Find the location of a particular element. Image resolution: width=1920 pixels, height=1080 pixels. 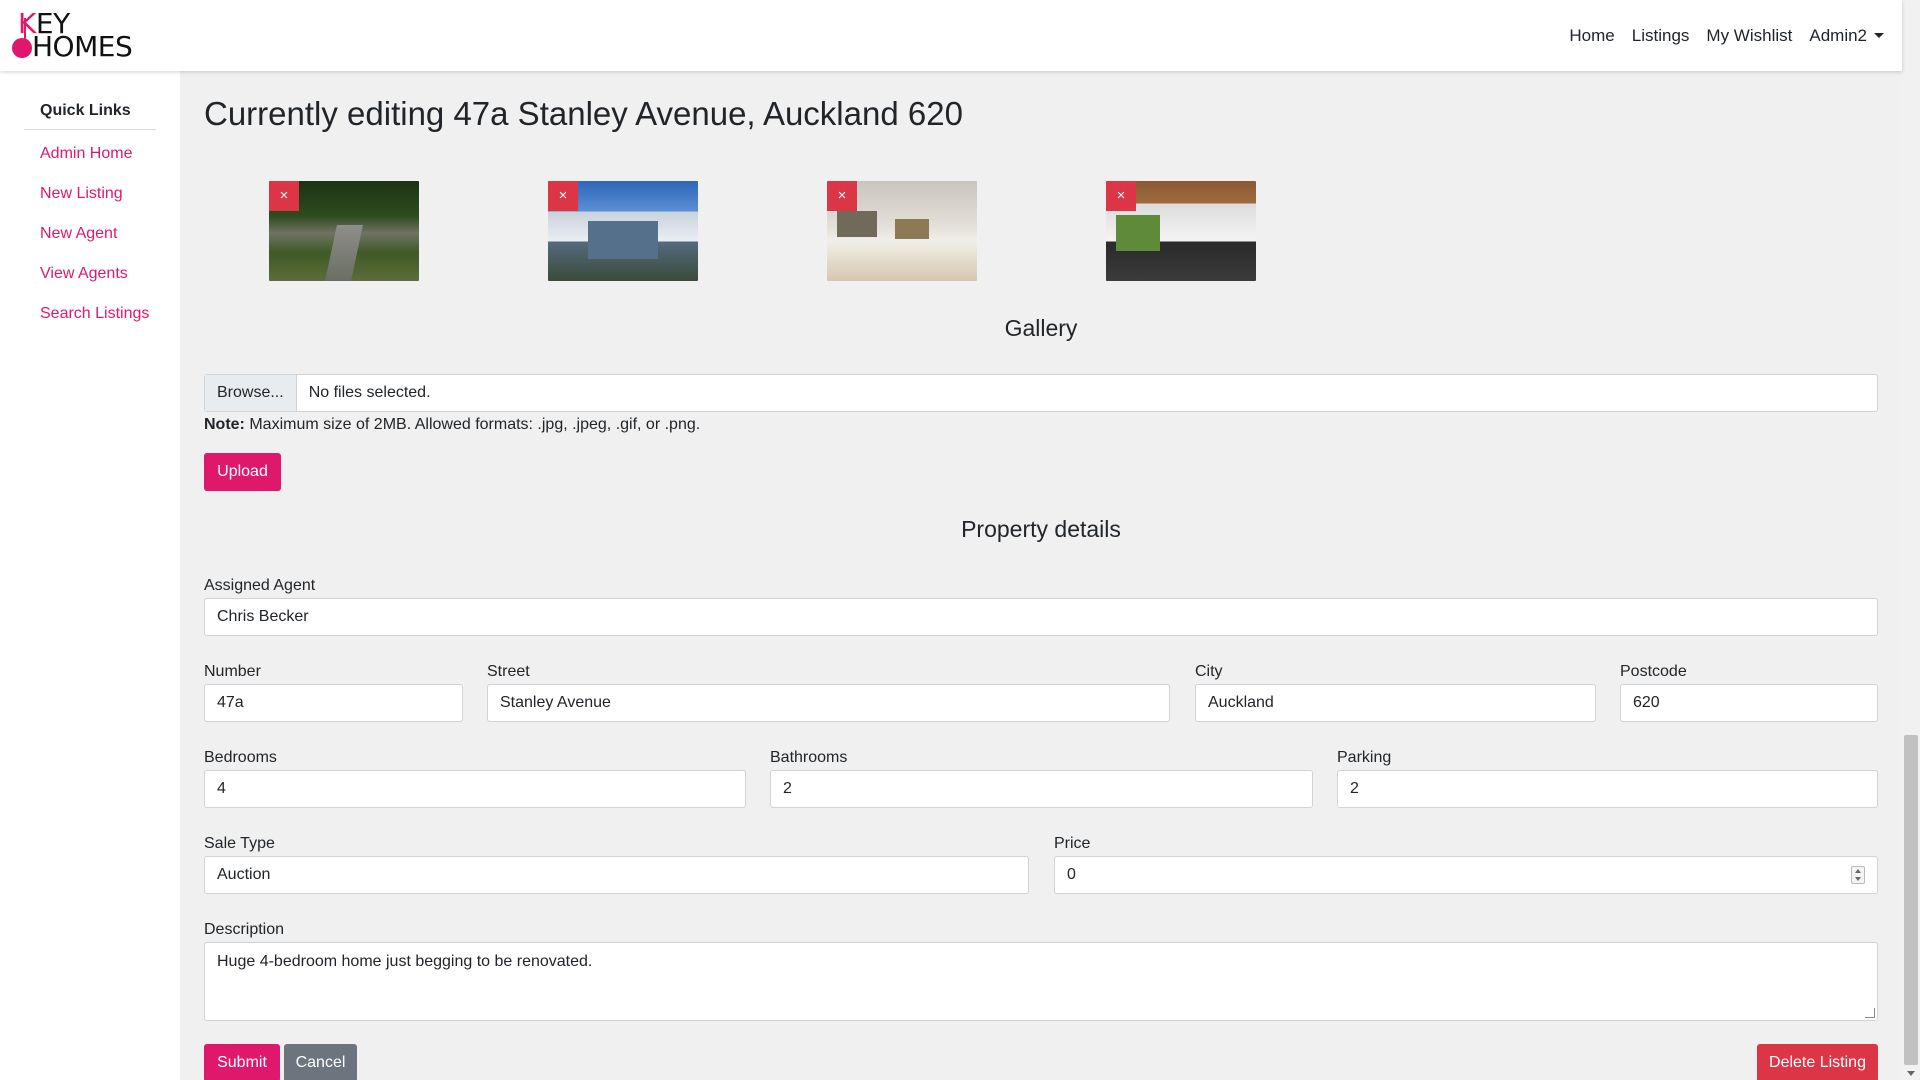

sidebar-item-new-agent: New Agent is located at coordinates (95, 234).